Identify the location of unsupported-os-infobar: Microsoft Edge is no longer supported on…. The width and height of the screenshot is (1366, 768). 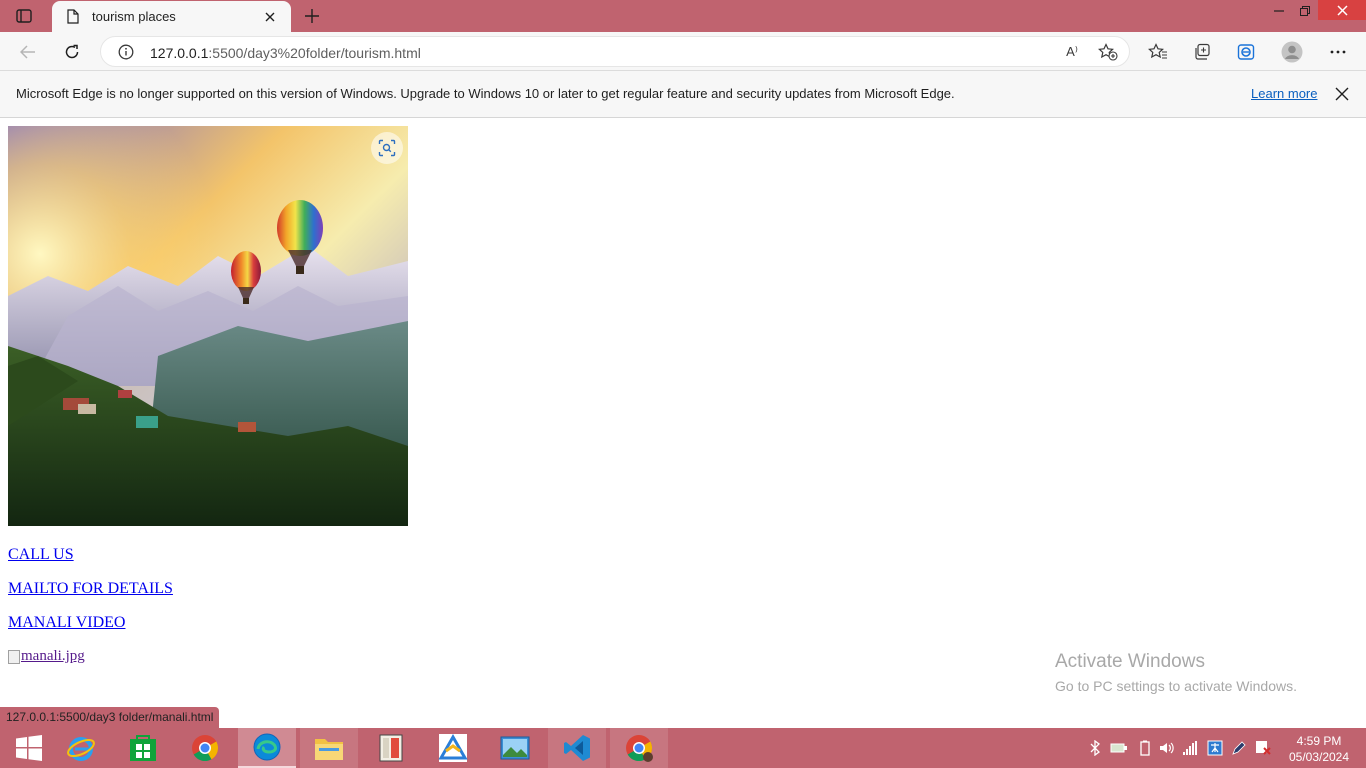
(683, 94).